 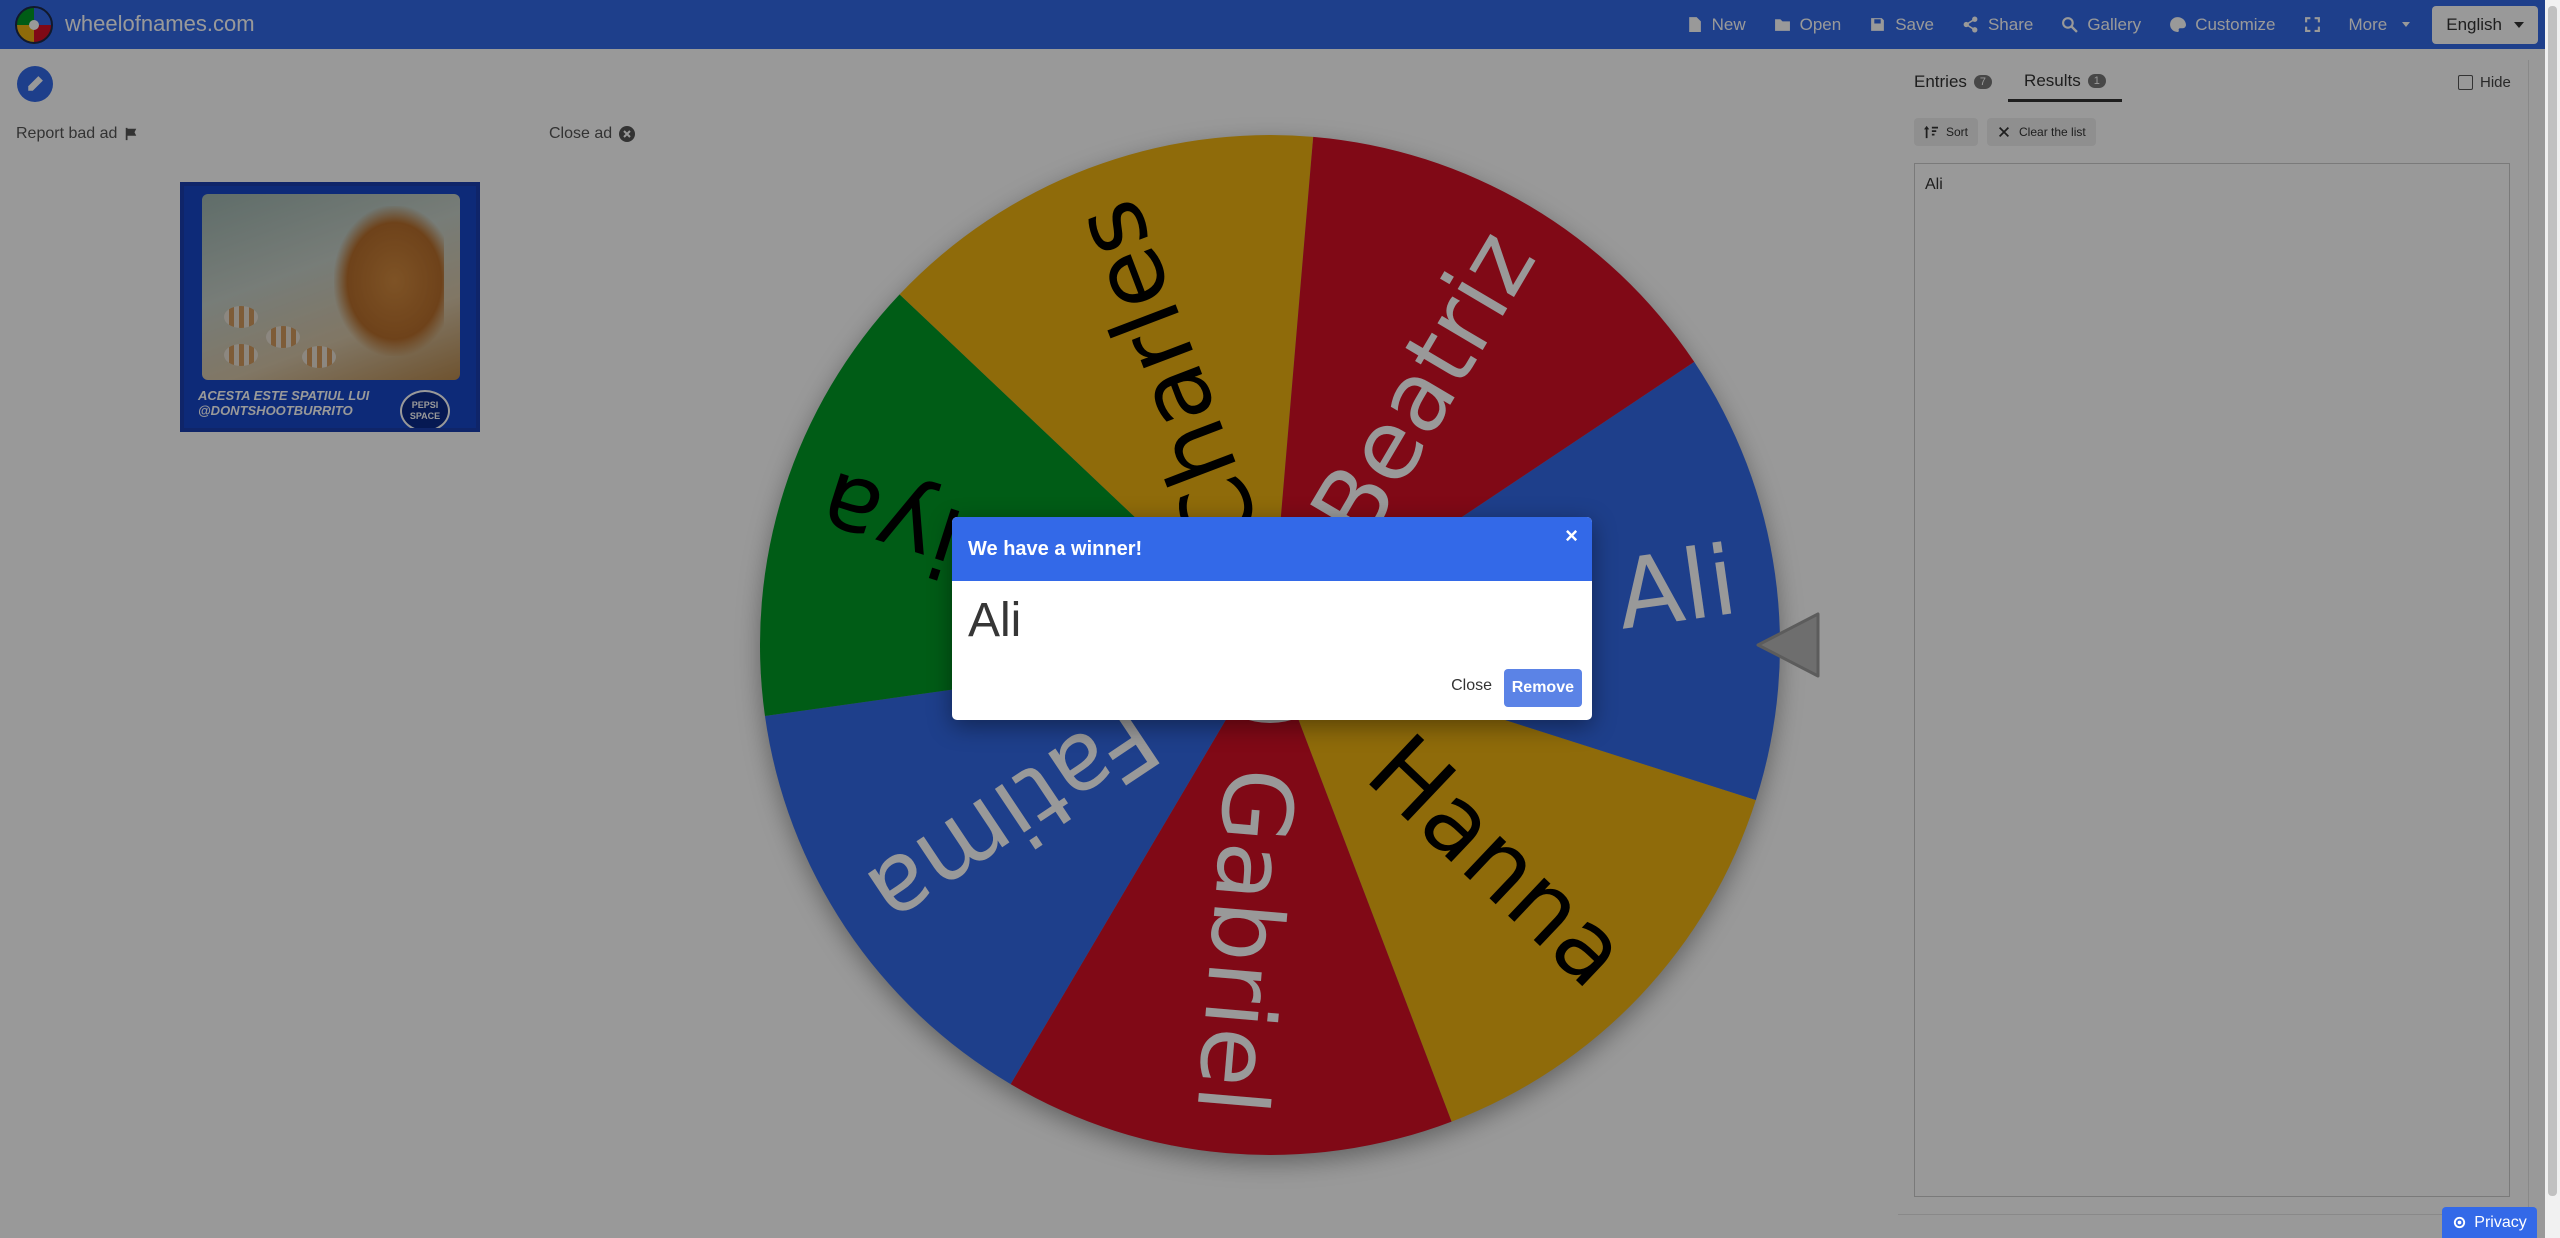 What do you see at coordinates (1471, 686) in the screenshot?
I see `close-button: Close` at bounding box center [1471, 686].